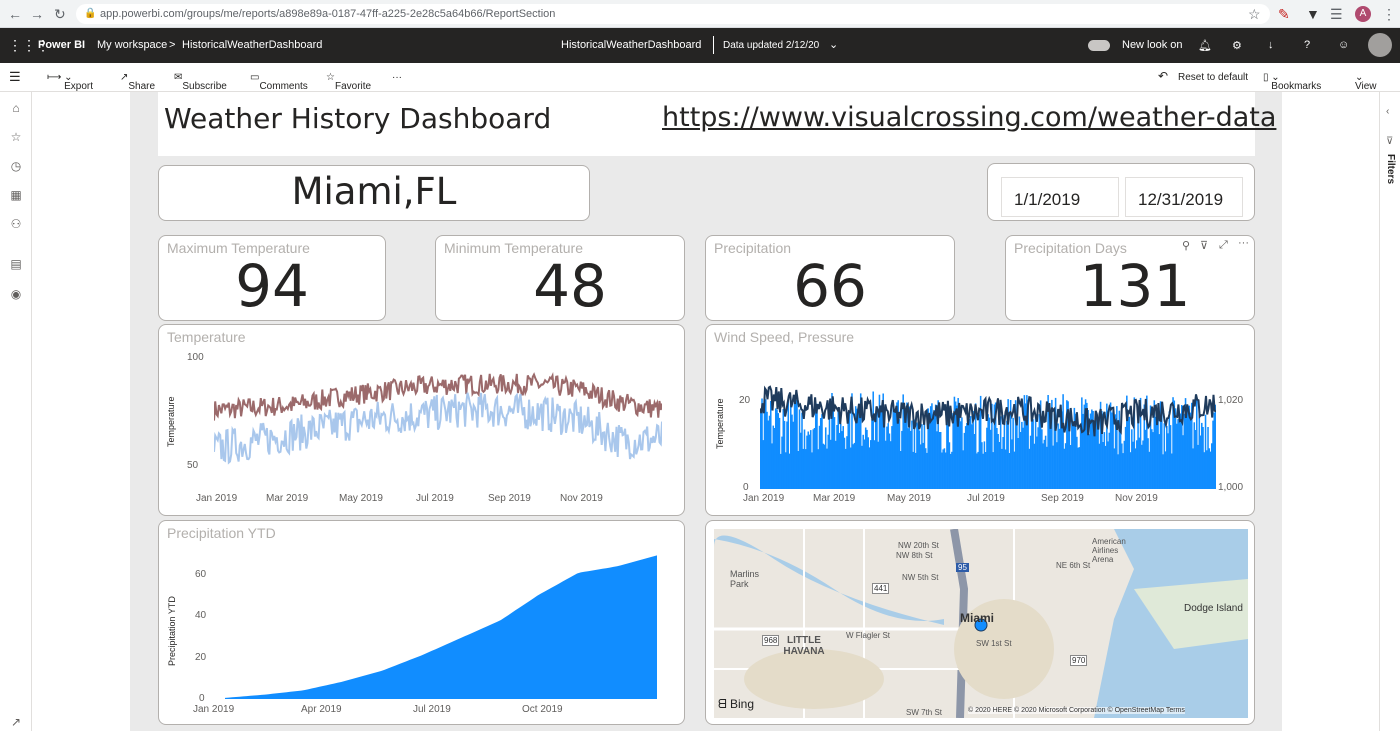 The height and width of the screenshot is (731, 1400). Describe the element at coordinates (745, 579) in the screenshot. I see `map-label-marlins-park: Marlins Park` at that location.